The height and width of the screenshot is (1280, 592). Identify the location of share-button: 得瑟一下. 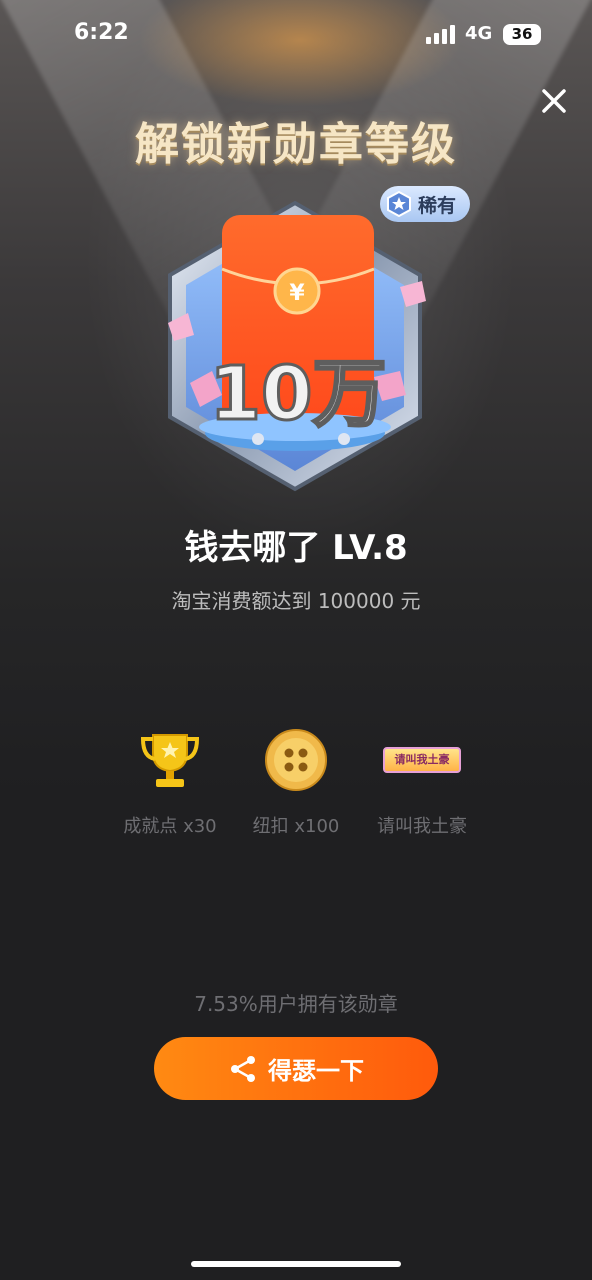
(296, 1068).